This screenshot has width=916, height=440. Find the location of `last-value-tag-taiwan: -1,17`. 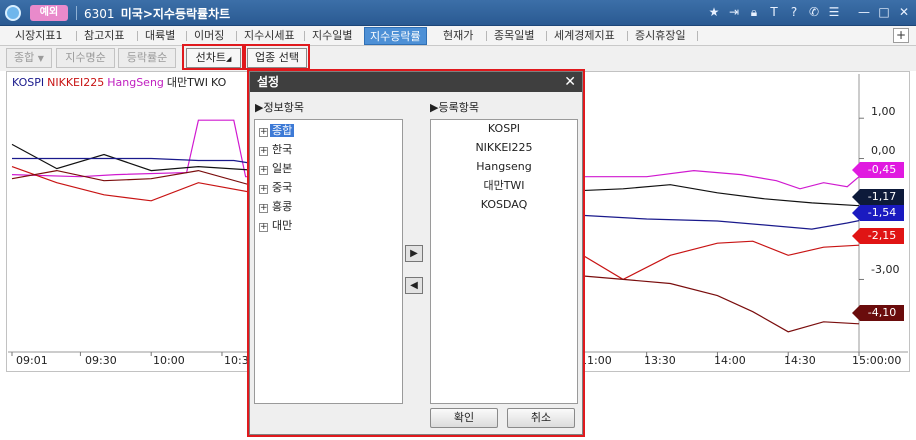

last-value-tag-taiwan: -1,17 is located at coordinates (878, 197).